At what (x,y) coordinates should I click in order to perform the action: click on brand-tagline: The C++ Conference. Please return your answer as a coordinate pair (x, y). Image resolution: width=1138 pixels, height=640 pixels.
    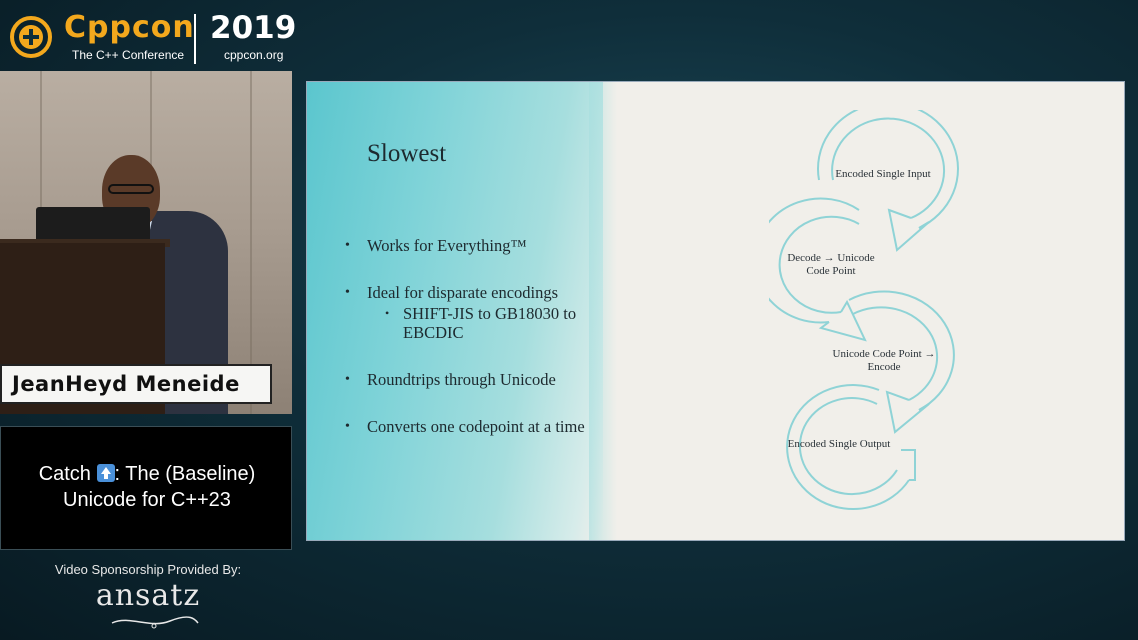
    Looking at the image, I should click on (128, 55).